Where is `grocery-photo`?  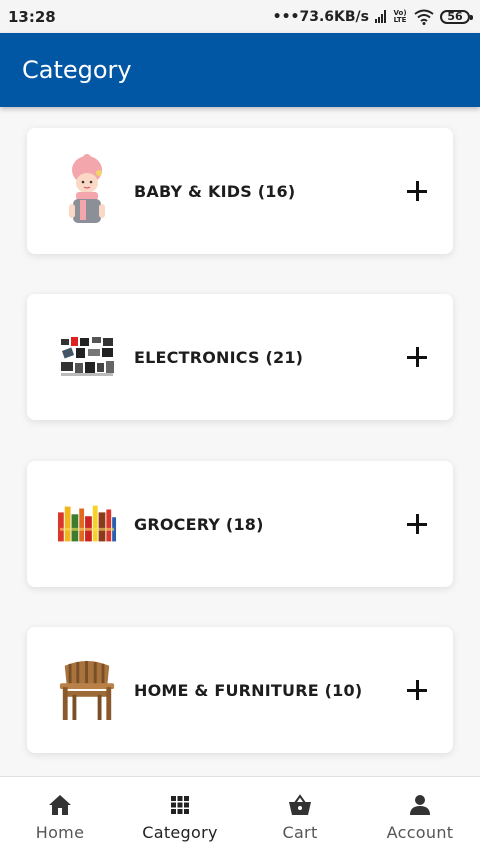 grocery-photo is located at coordinates (87, 524).